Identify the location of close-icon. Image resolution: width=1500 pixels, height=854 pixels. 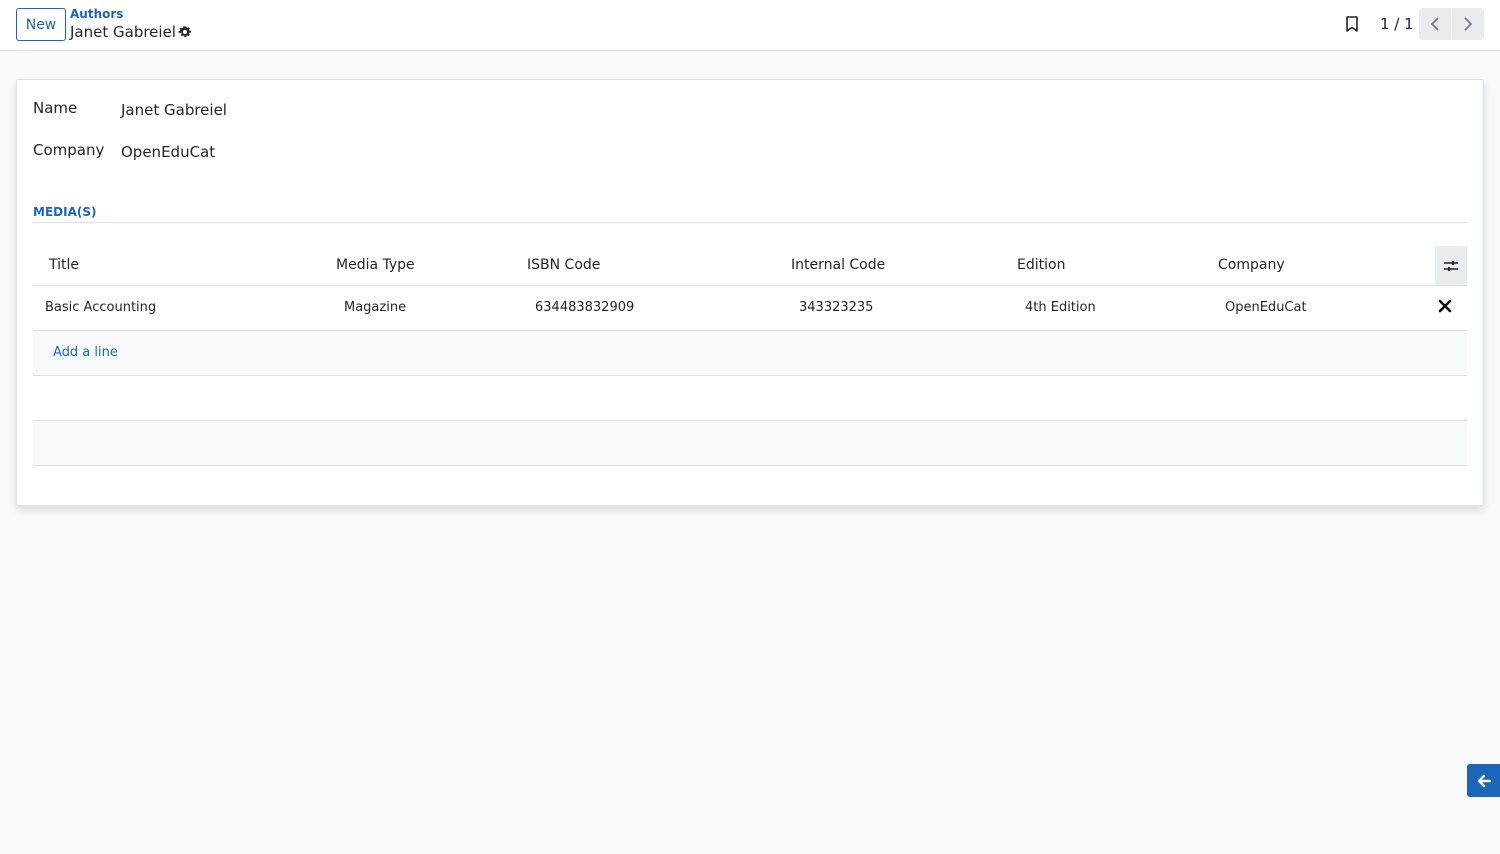
(1445, 306).